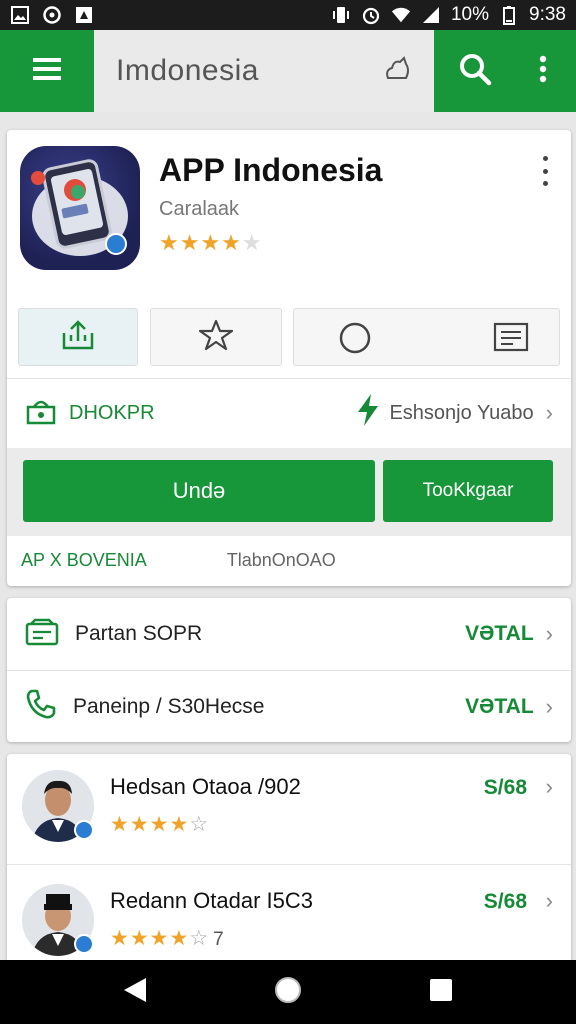 Image resolution: width=576 pixels, height=1024 pixels. I want to click on review-stars: ★★★★☆ 7, so click(167, 938).